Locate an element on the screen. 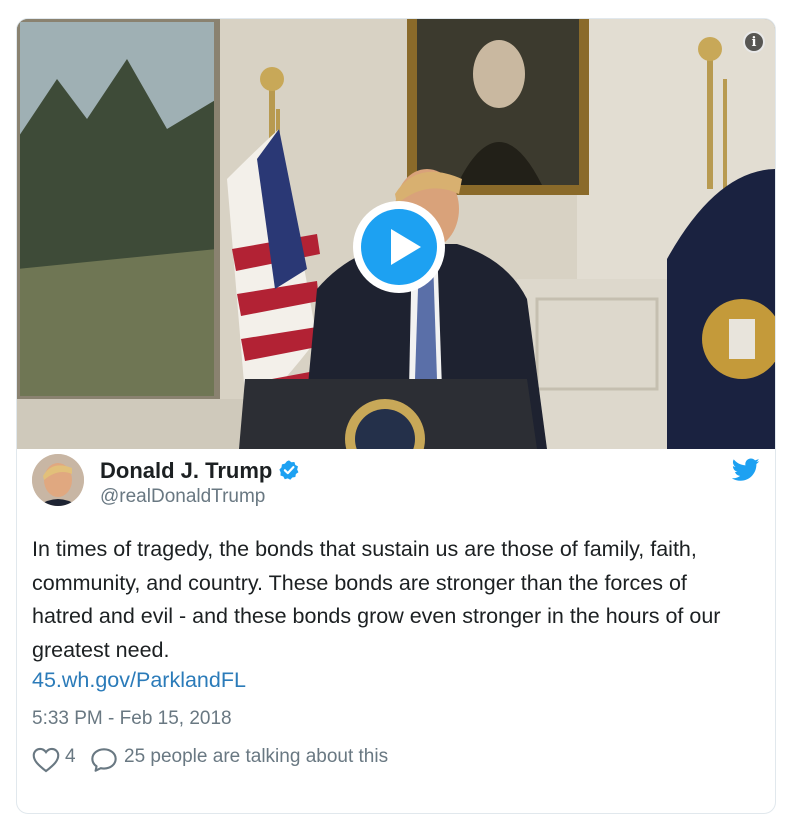 The width and height of the screenshot is (799, 833). display-name: Donald J. Trump is located at coordinates (200, 471).